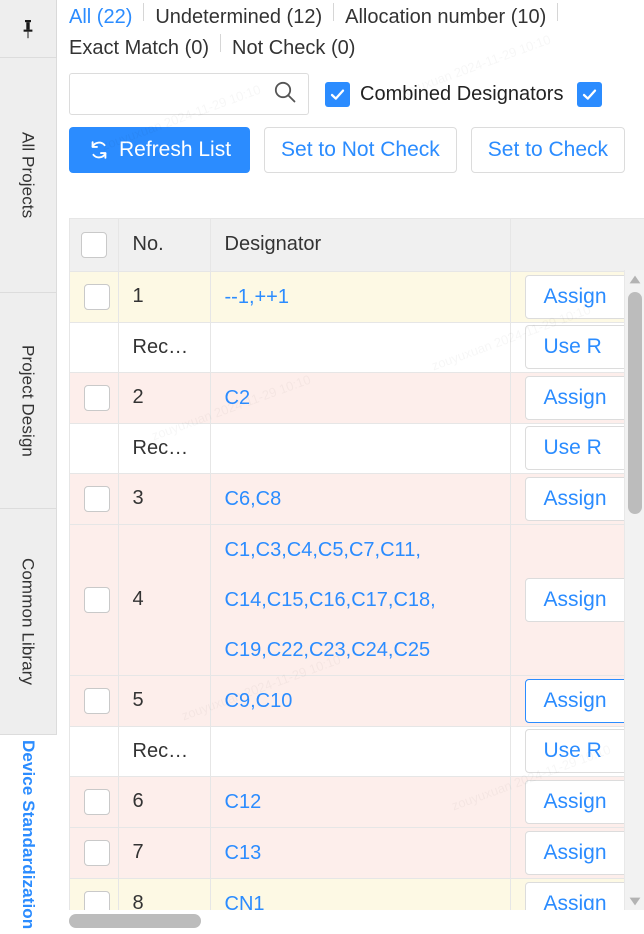  I want to click on set-to-not-check-label: Set to Not Check, so click(360, 149).